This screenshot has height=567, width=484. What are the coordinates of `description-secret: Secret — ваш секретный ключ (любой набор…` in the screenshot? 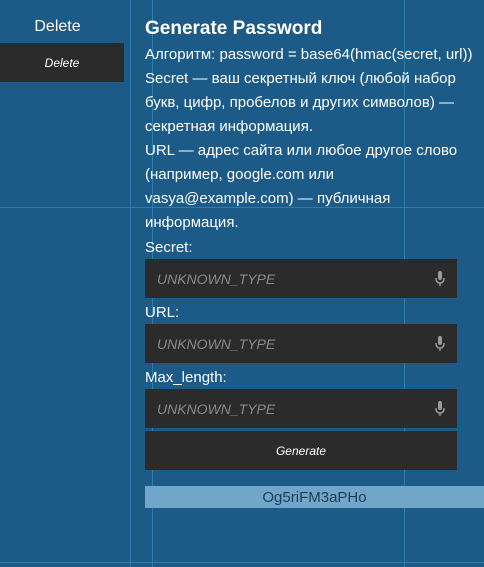 It's located at (300, 102).